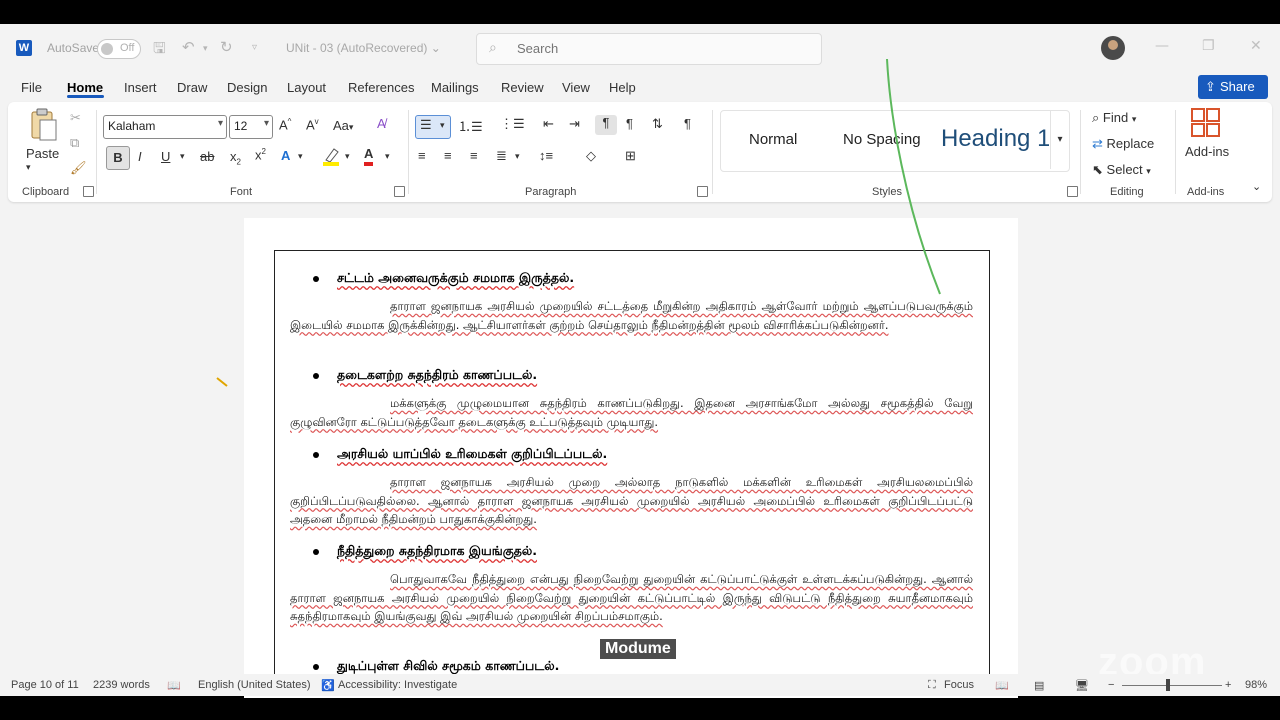 This screenshot has height=720, width=1280. What do you see at coordinates (422, 155) in the screenshot?
I see `align-left-icon: ≡` at bounding box center [422, 155].